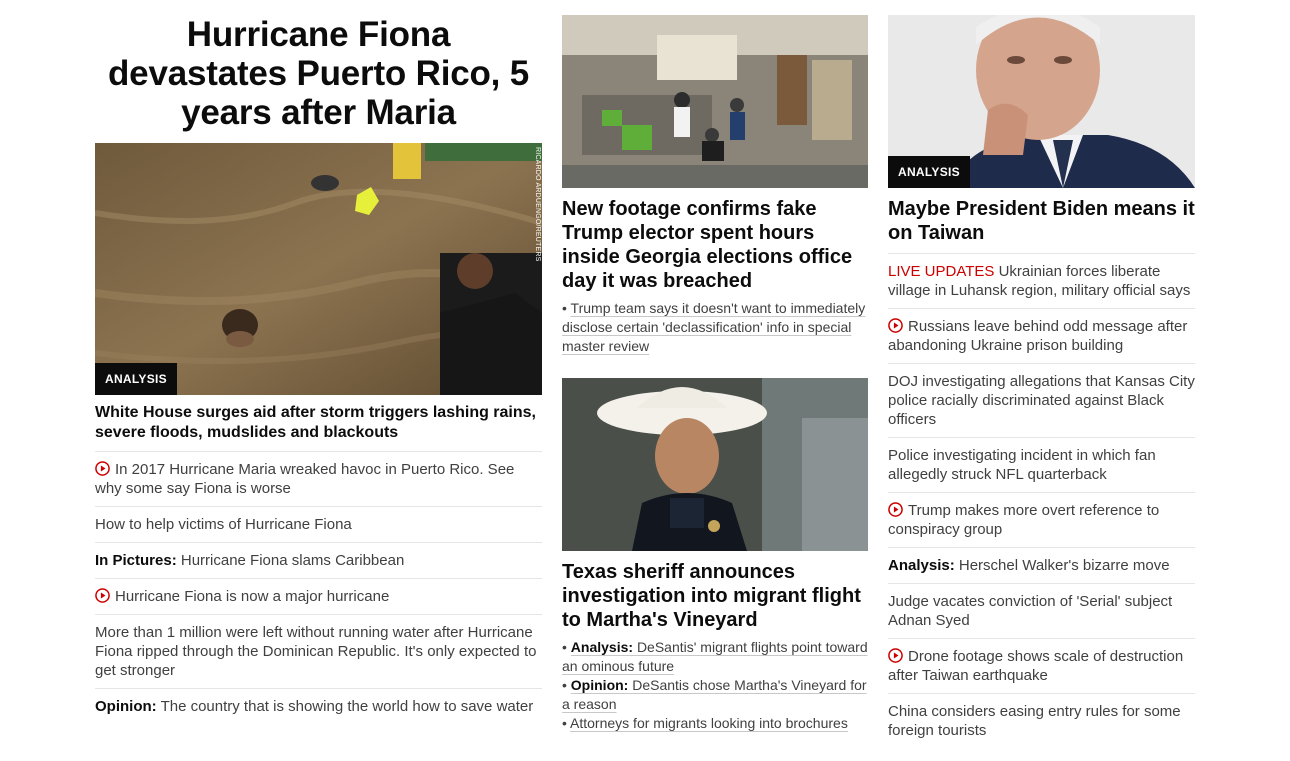  Describe the element at coordinates (941, 271) in the screenshot. I see `live-updates-label: LIVE UPDATES` at that location.